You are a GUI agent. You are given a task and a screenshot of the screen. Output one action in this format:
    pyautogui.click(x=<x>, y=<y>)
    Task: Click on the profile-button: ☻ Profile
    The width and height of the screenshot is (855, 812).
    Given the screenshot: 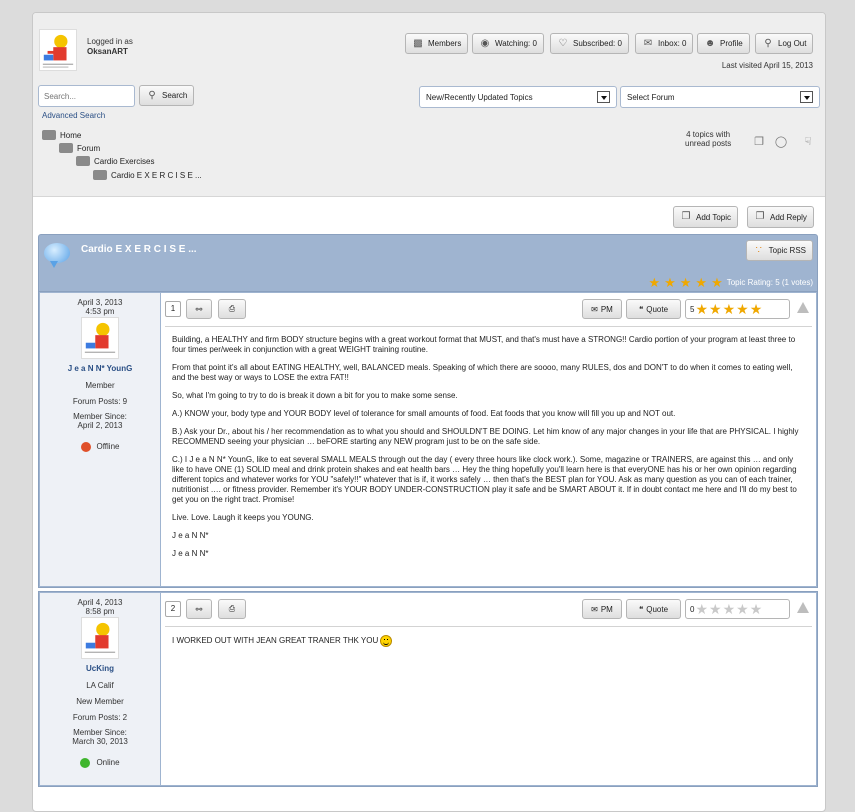 What is the action you would take?
    pyautogui.click(x=723, y=43)
    